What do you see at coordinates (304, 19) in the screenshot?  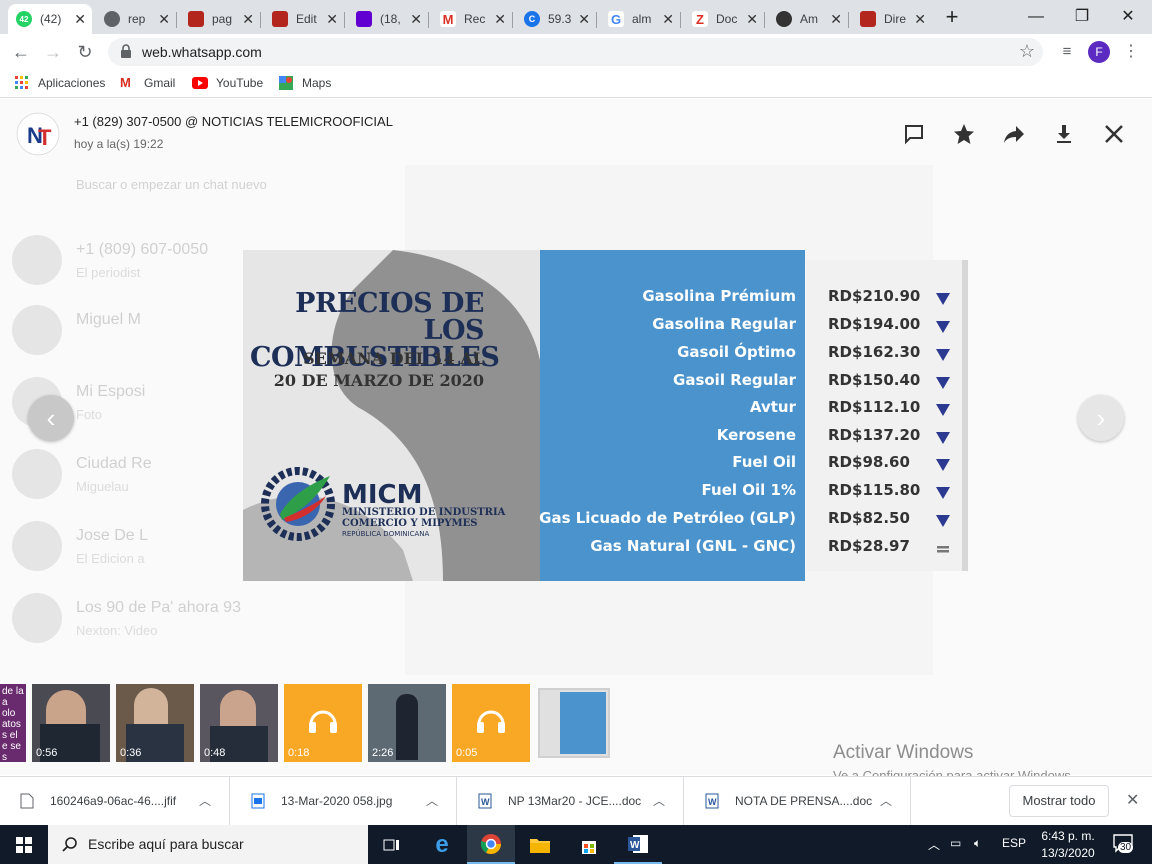 I see `tab-3: Edit ✕` at bounding box center [304, 19].